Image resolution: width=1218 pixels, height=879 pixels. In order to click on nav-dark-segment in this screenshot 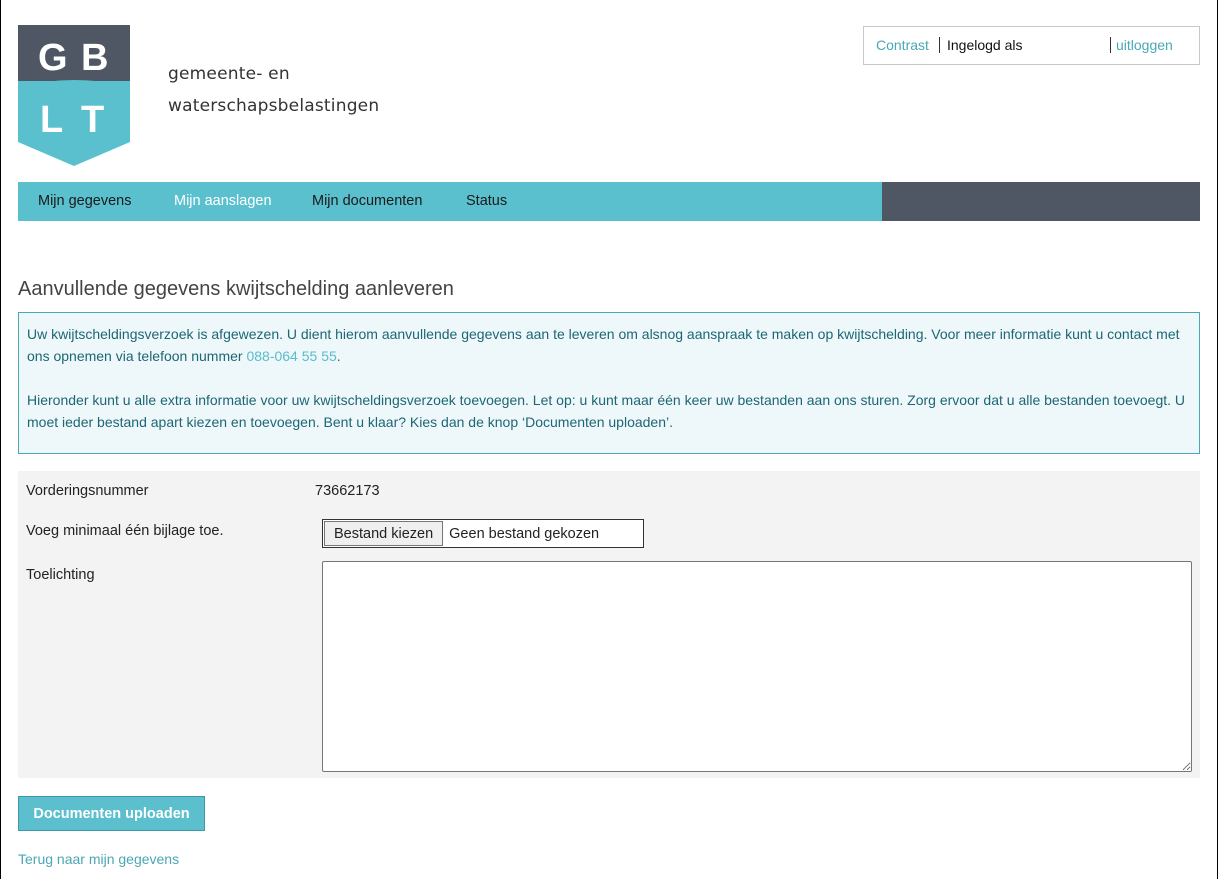, I will do `click(1041, 201)`.